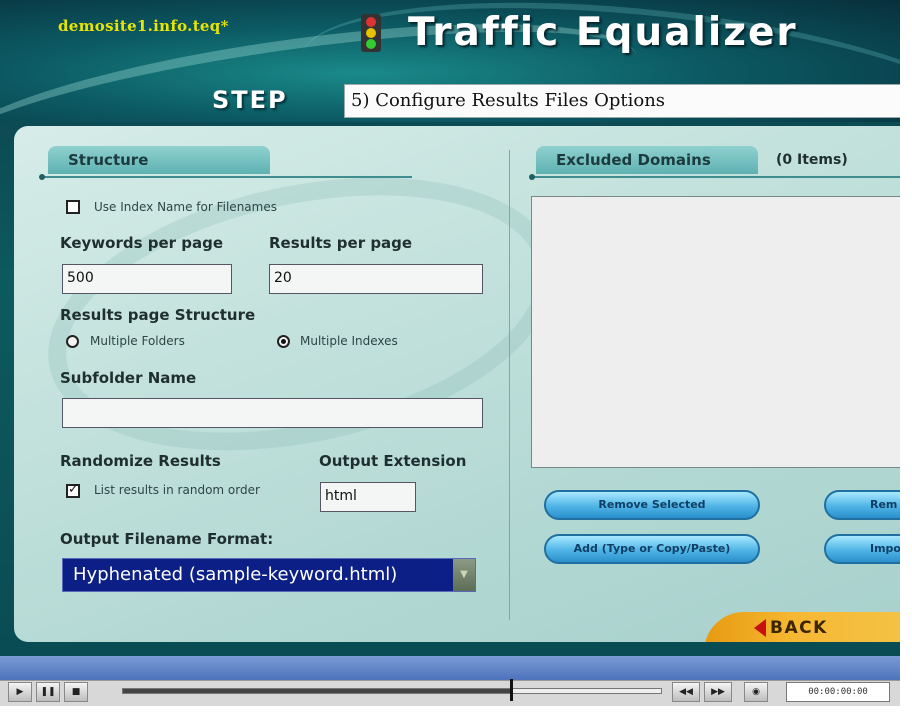  I want to click on results-per-page-label: Results per page, so click(341, 243).